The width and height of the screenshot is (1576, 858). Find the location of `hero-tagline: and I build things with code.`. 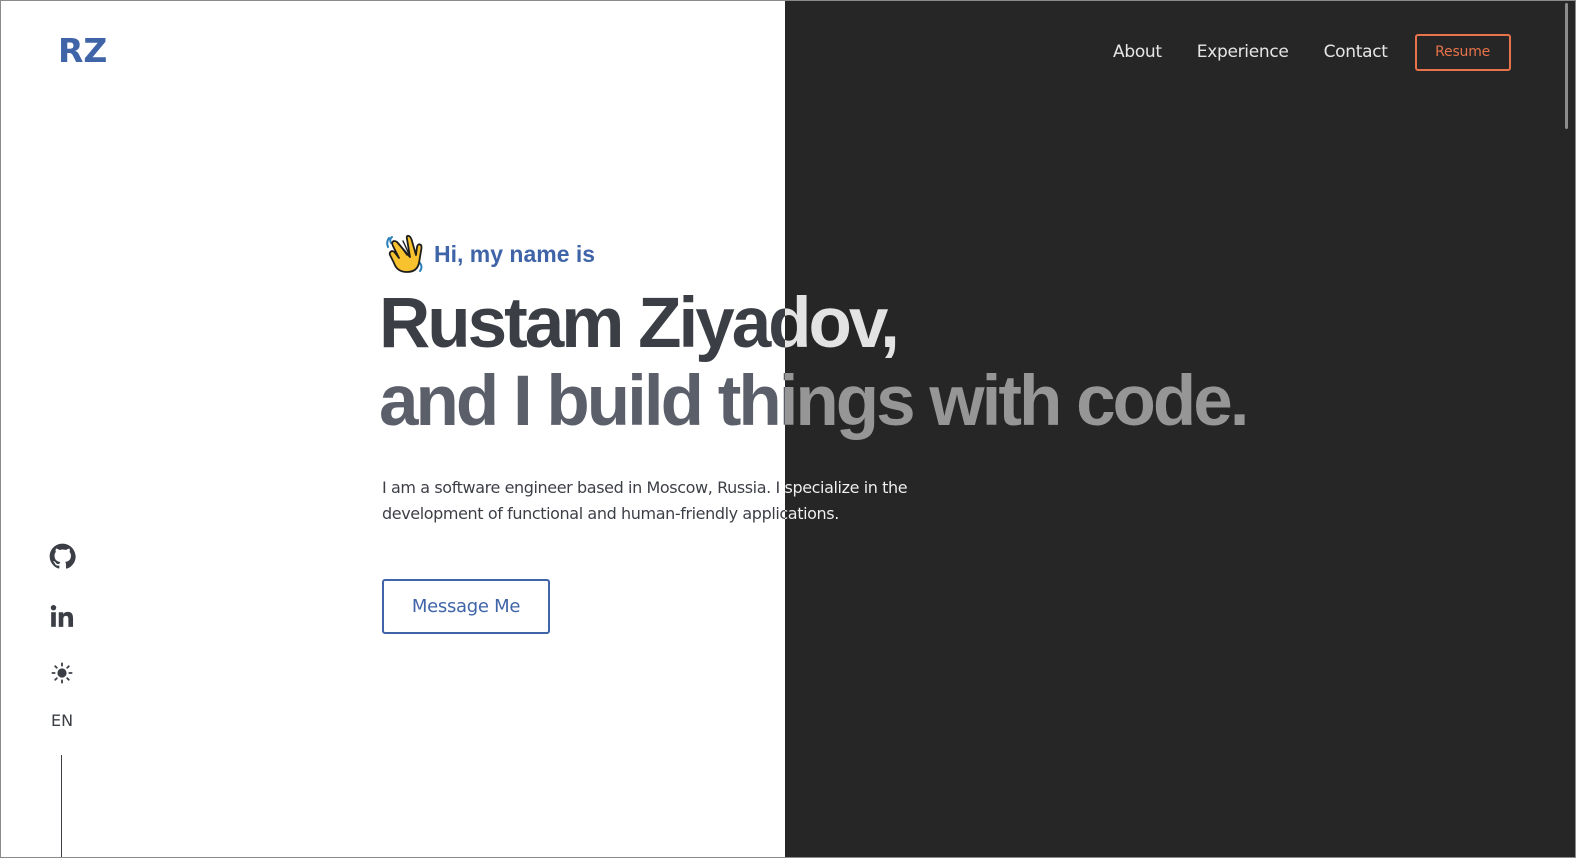

hero-tagline: and I build things with code. is located at coordinates (814, 401).